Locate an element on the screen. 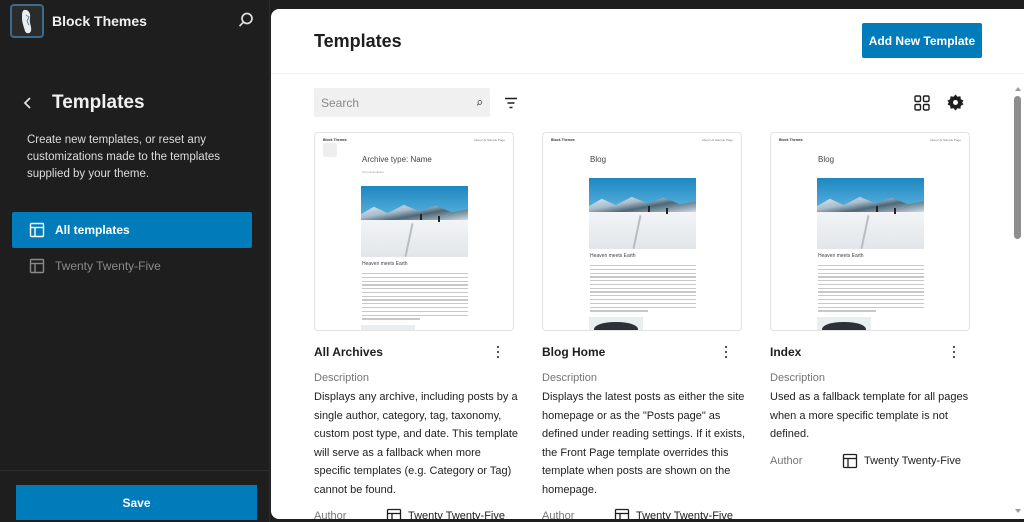  sidebar-footer: Save is located at coordinates (135, 496).